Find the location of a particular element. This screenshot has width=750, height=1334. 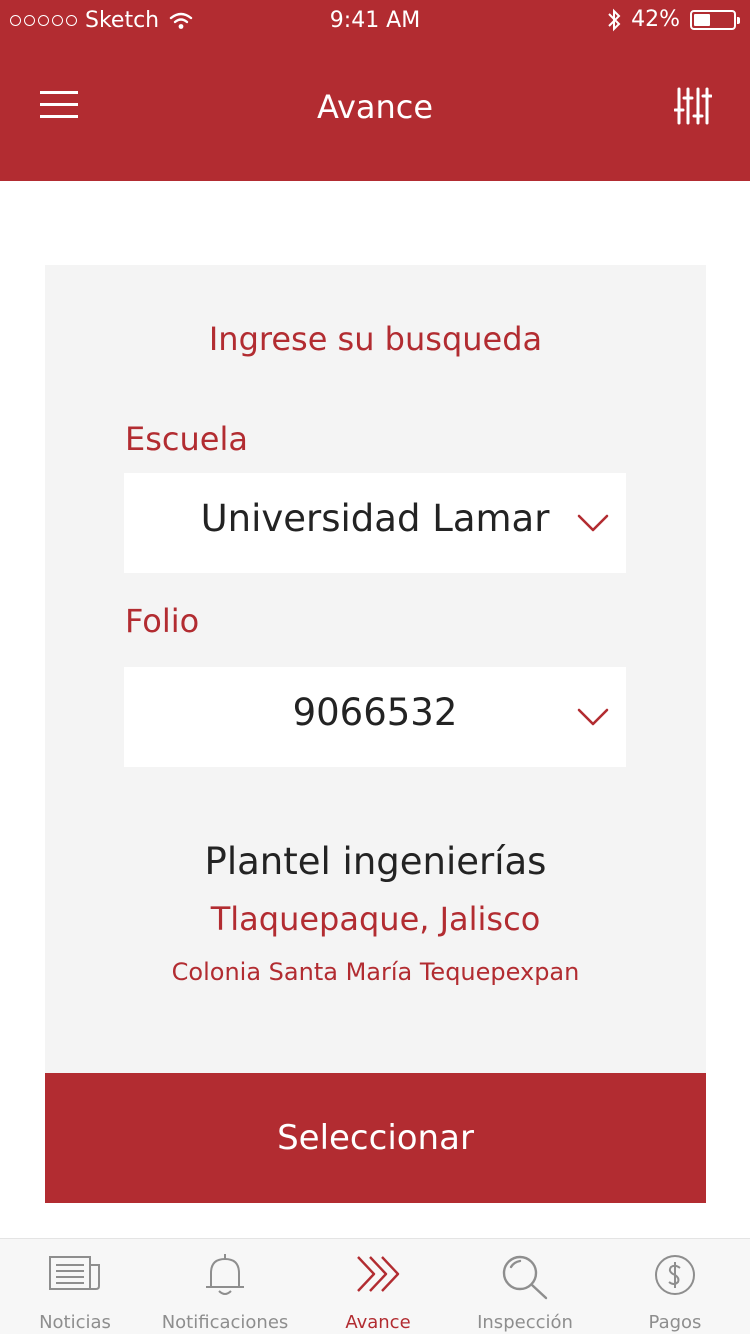

folio-select: 9066532 is located at coordinates (375, 717).